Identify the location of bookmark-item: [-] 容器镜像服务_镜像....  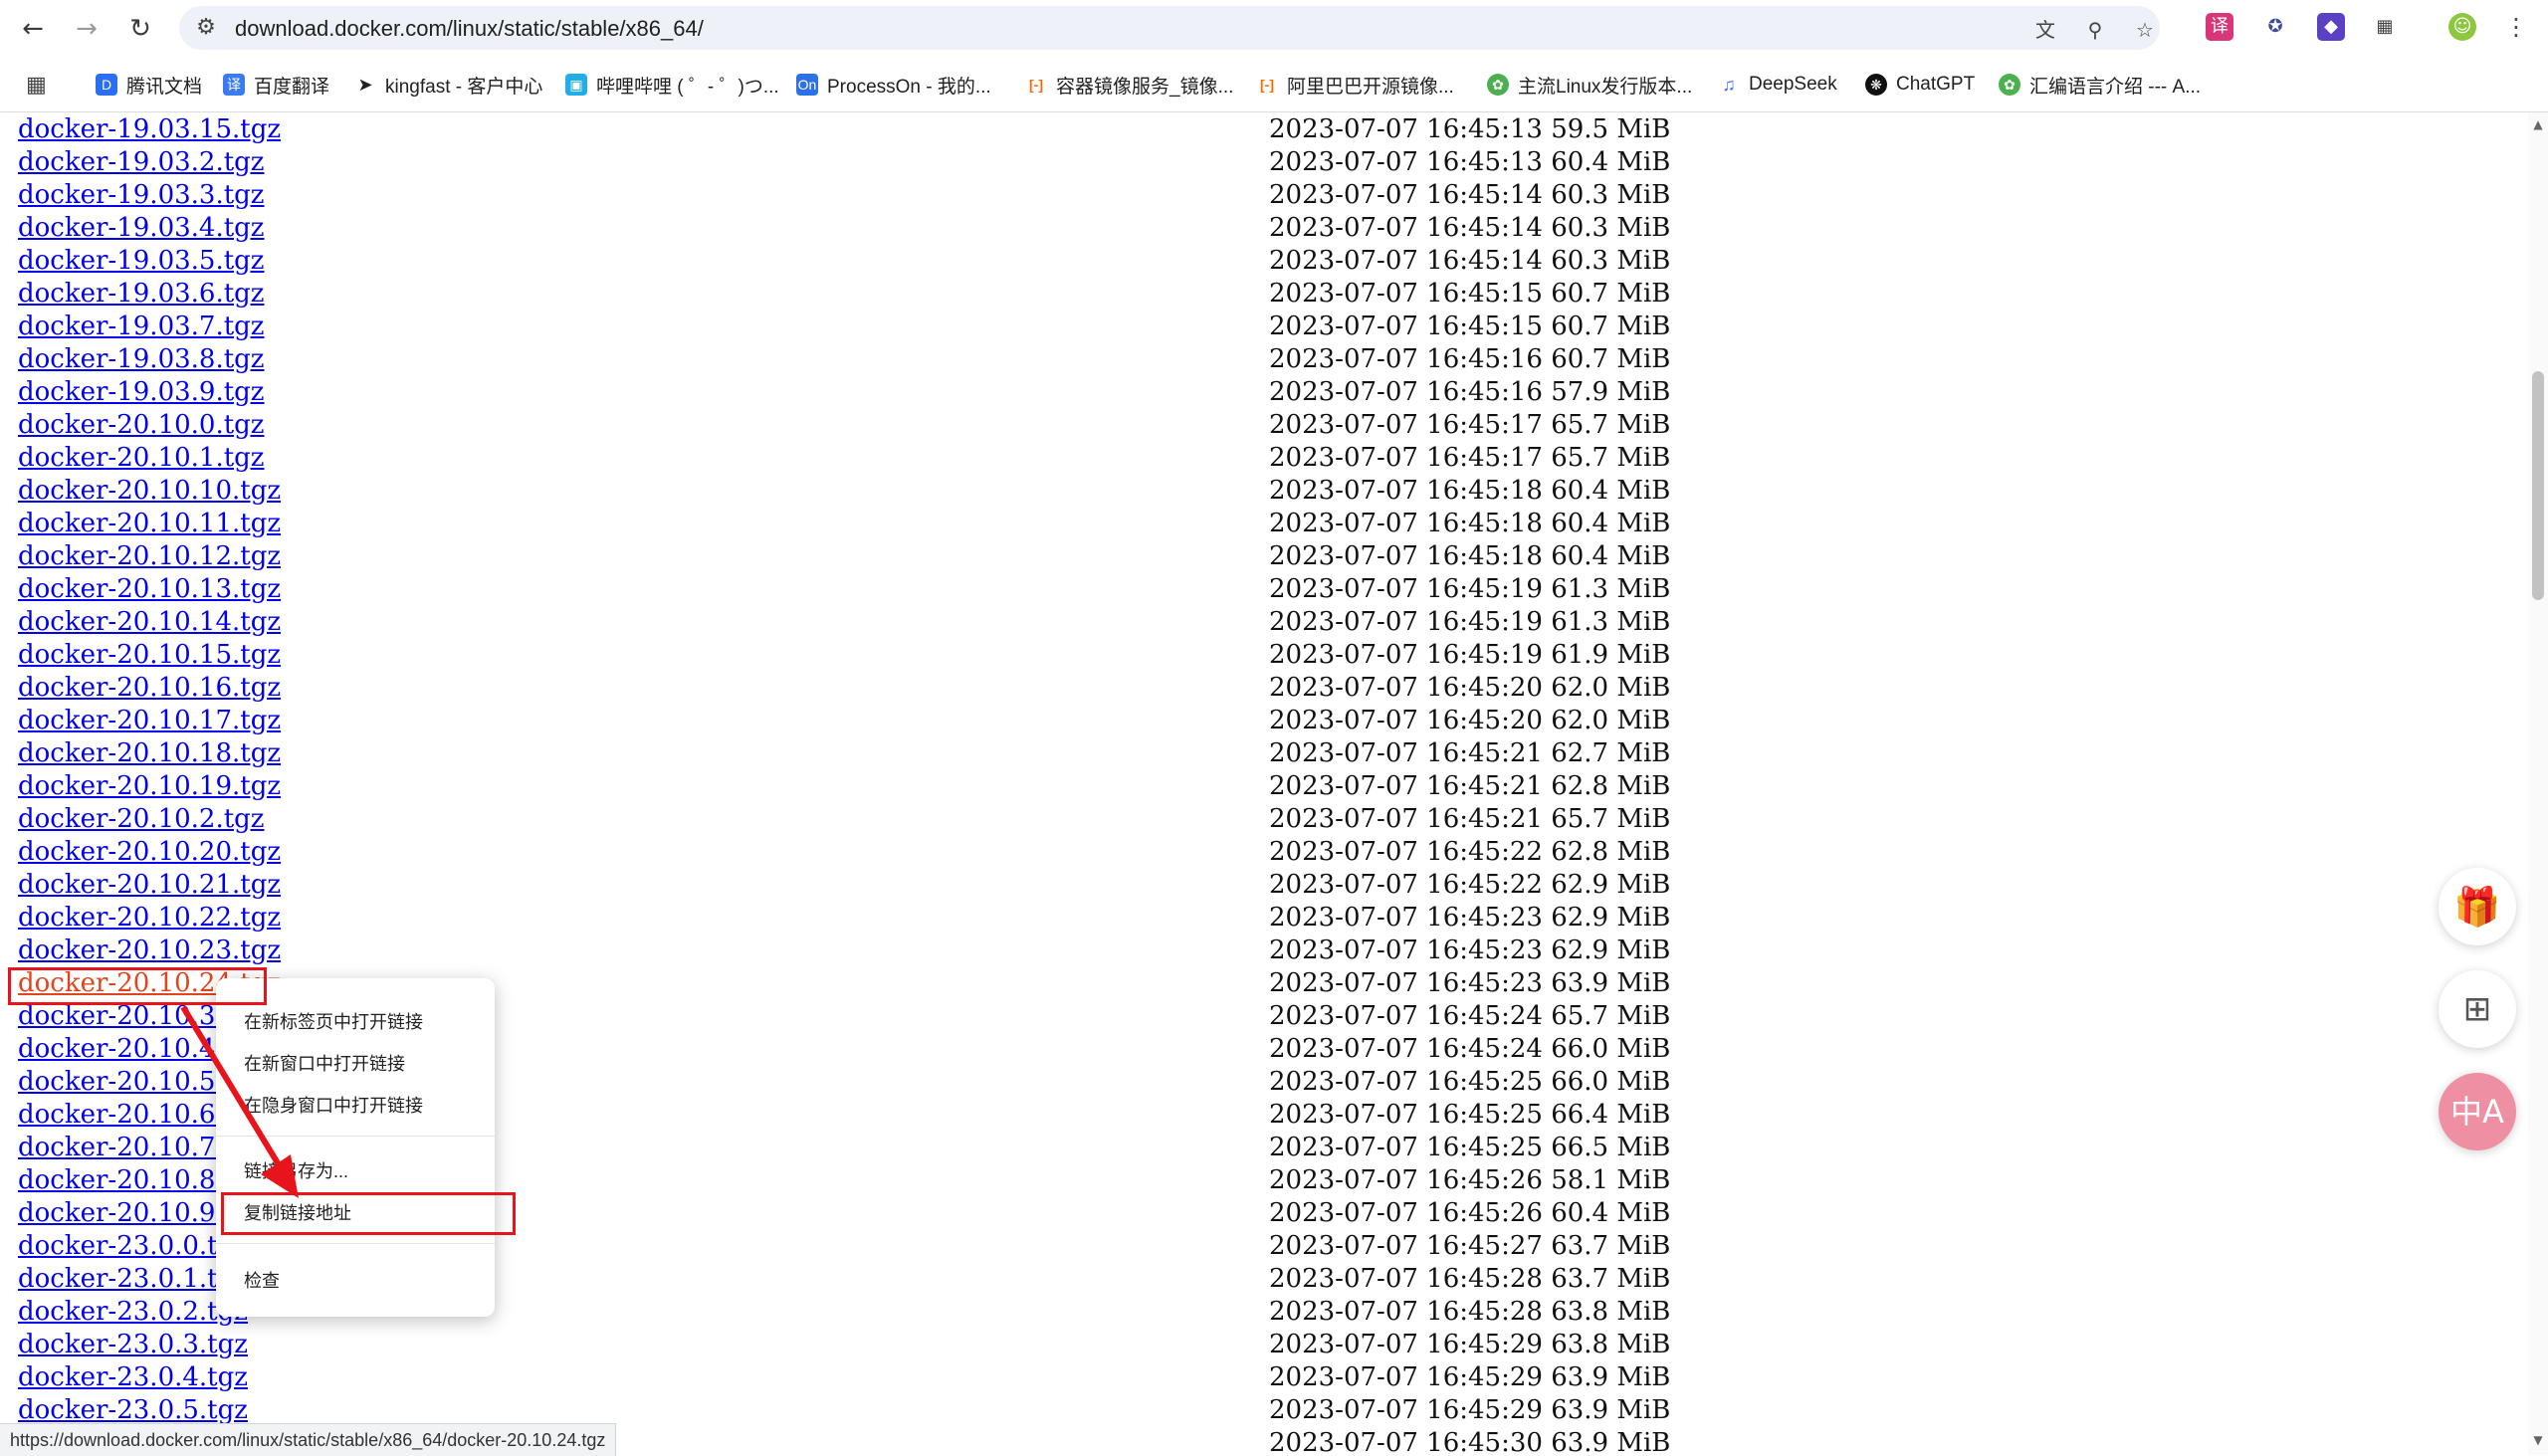
(1129, 85).